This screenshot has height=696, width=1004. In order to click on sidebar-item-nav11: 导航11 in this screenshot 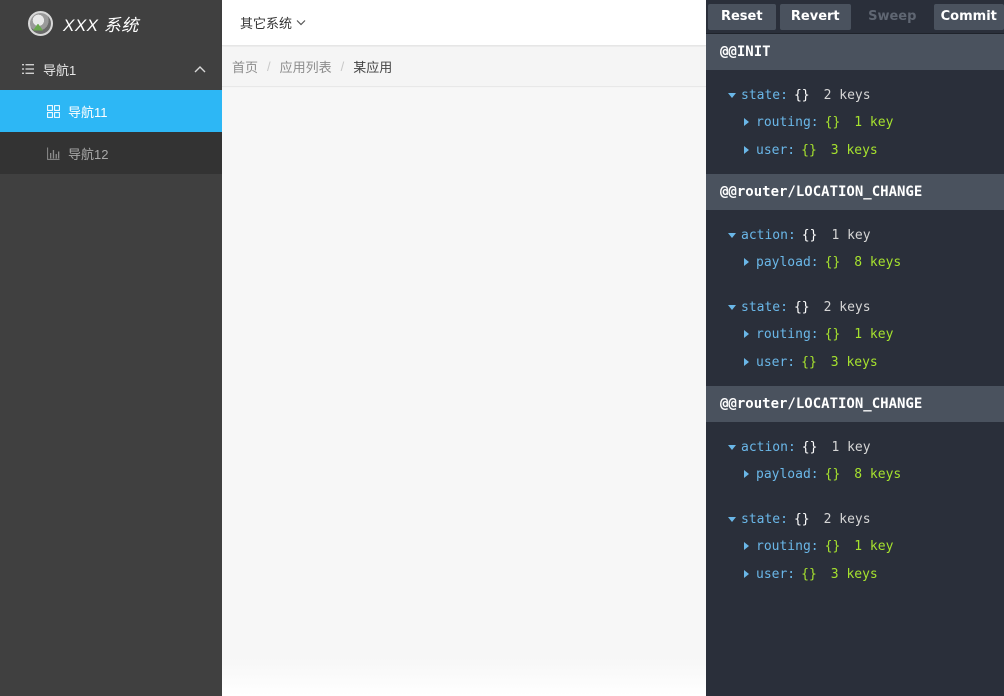, I will do `click(111, 111)`.